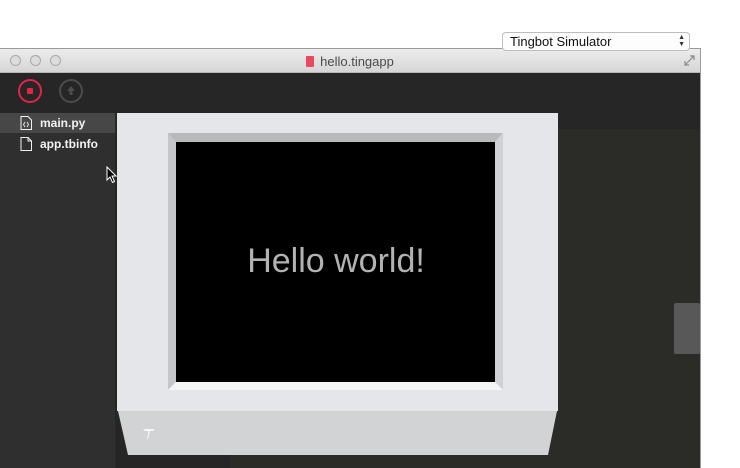  I want to click on screen-text: Hello world!, so click(336, 261).